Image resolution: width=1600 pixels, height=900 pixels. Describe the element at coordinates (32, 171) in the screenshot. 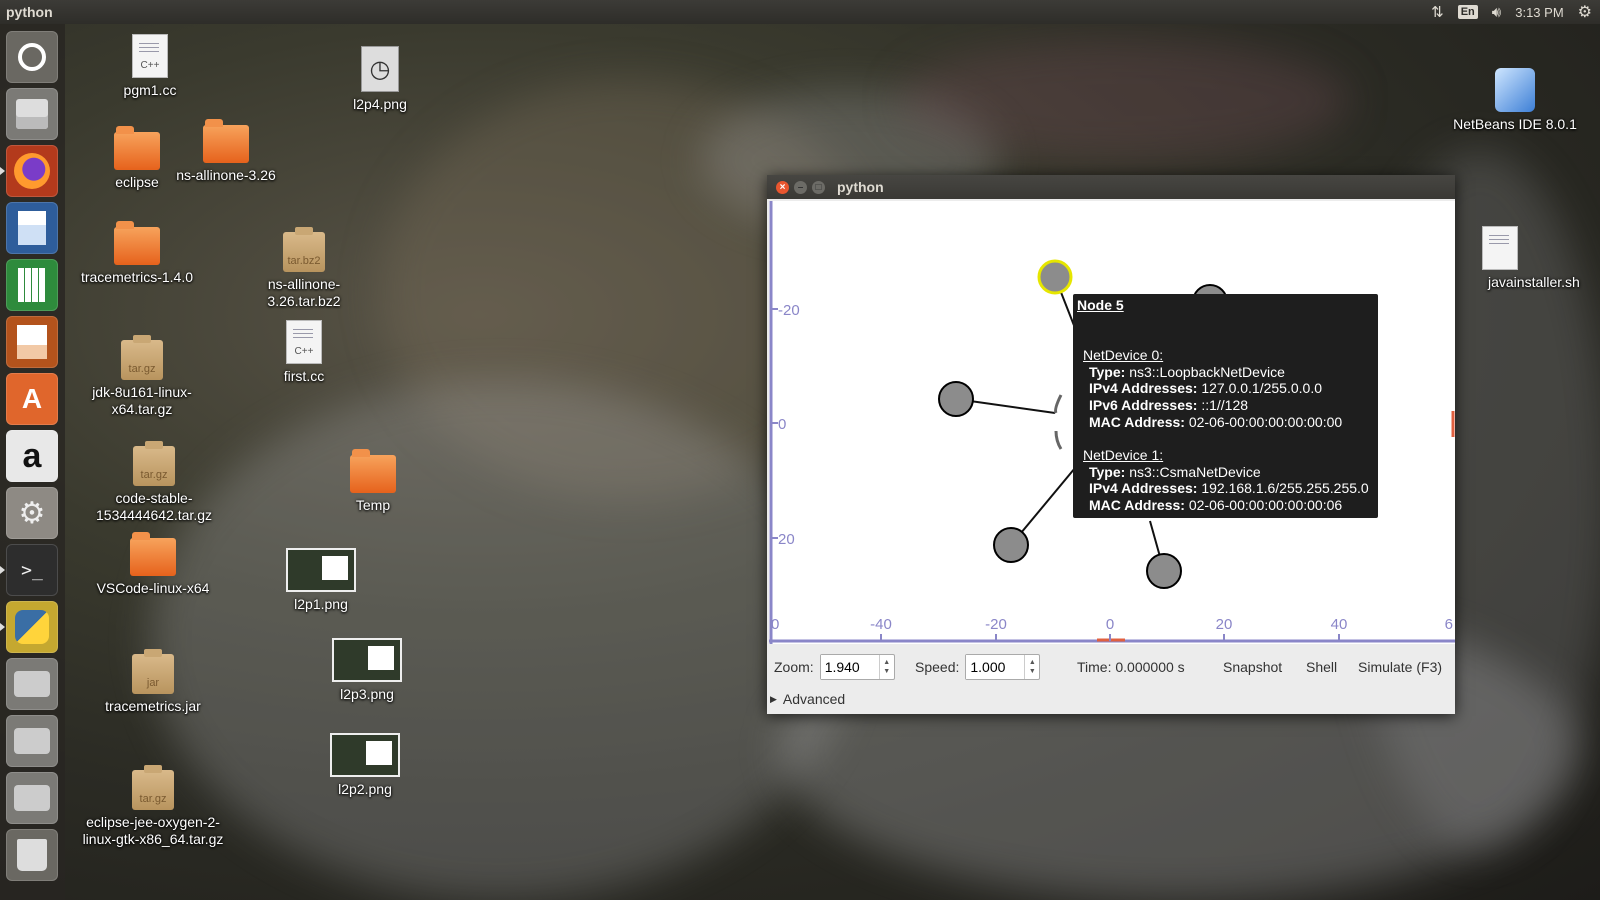

I see `firefox-icon` at that location.